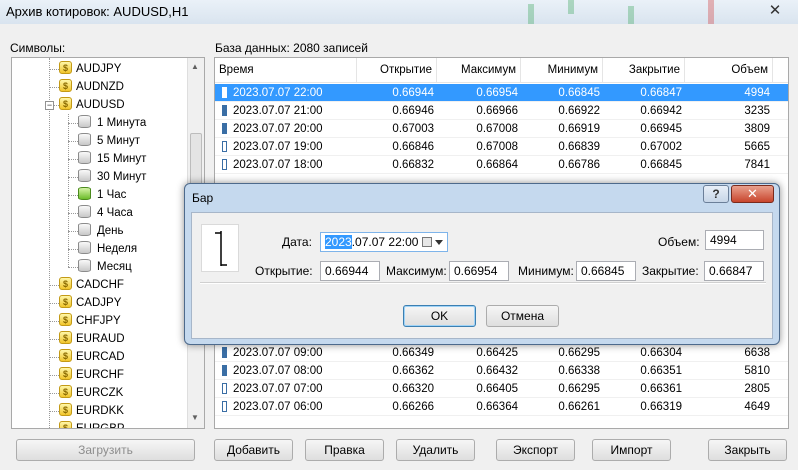 This screenshot has height=470, width=798. What do you see at coordinates (399, 12) in the screenshot?
I see `title-bar: Архив котировок: AUDUSD,H1 ✕` at bounding box center [399, 12].